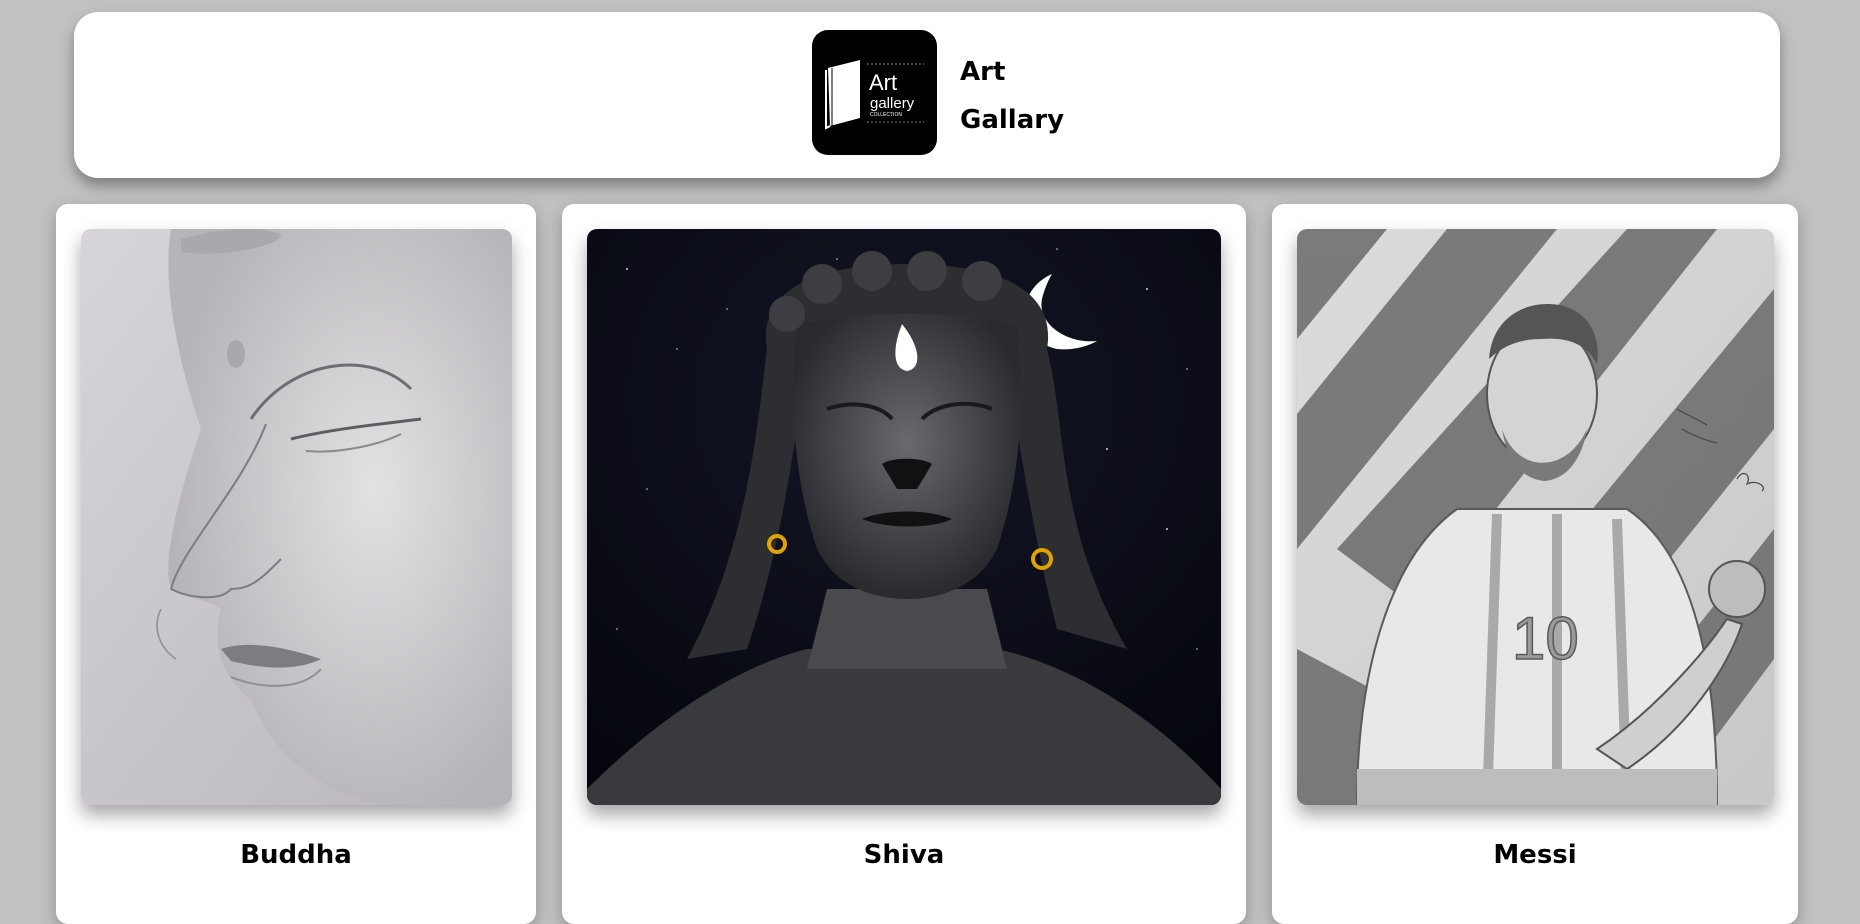 The image size is (1860, 924). Describe the element at coordinates (1012, 120) in the screenshot. I see `site-title-line2: Gallary` at that location.